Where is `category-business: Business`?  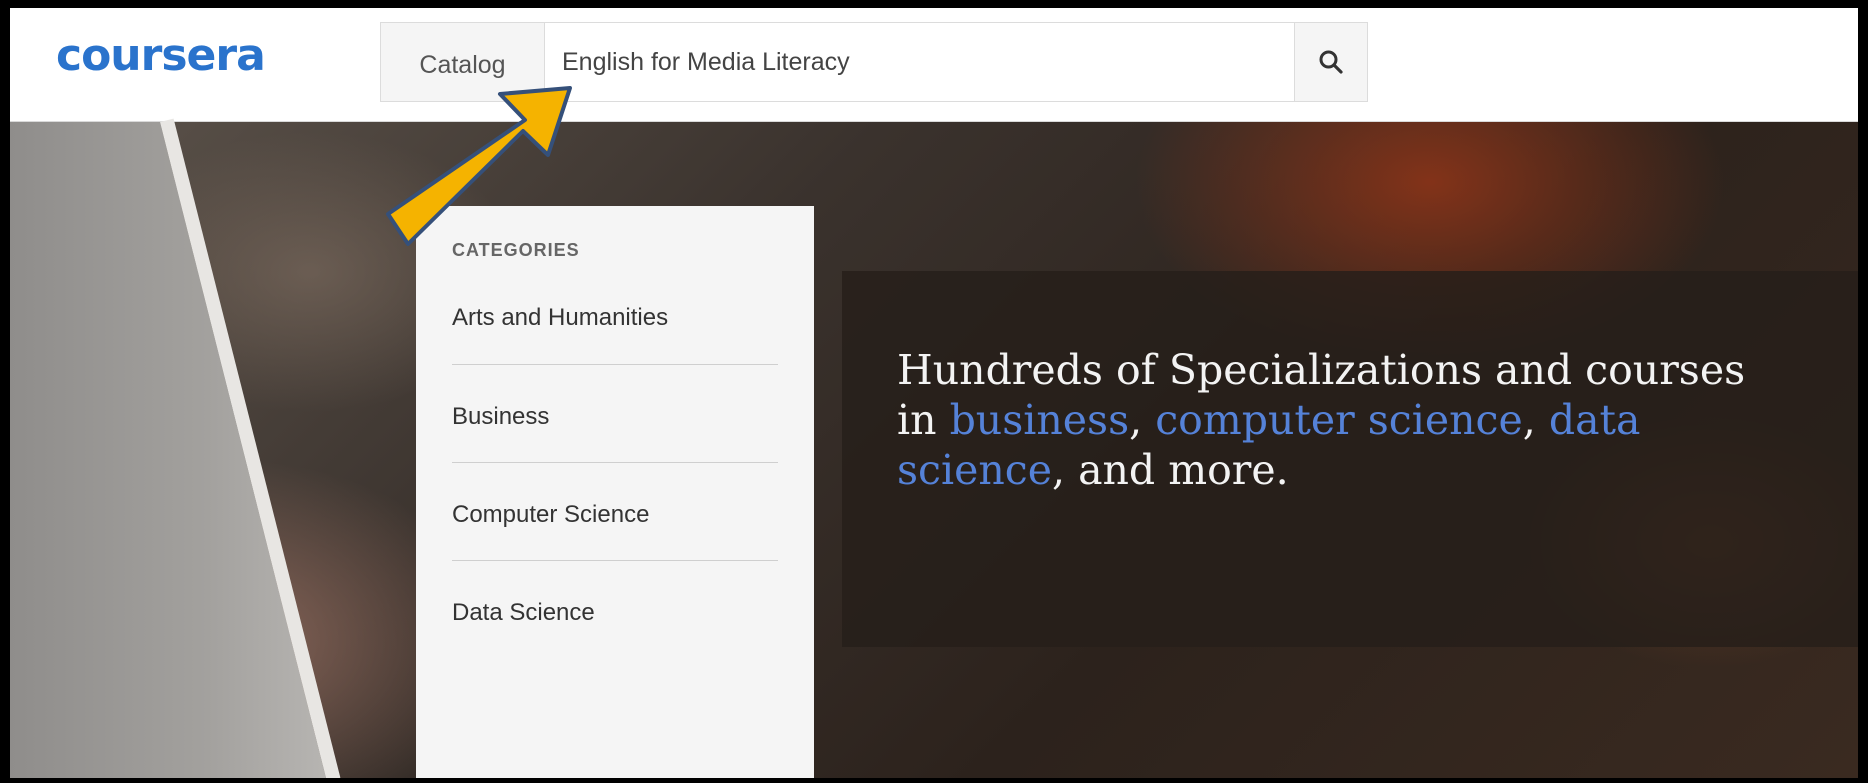
category-business: Business is located at coordinates (615, 417).